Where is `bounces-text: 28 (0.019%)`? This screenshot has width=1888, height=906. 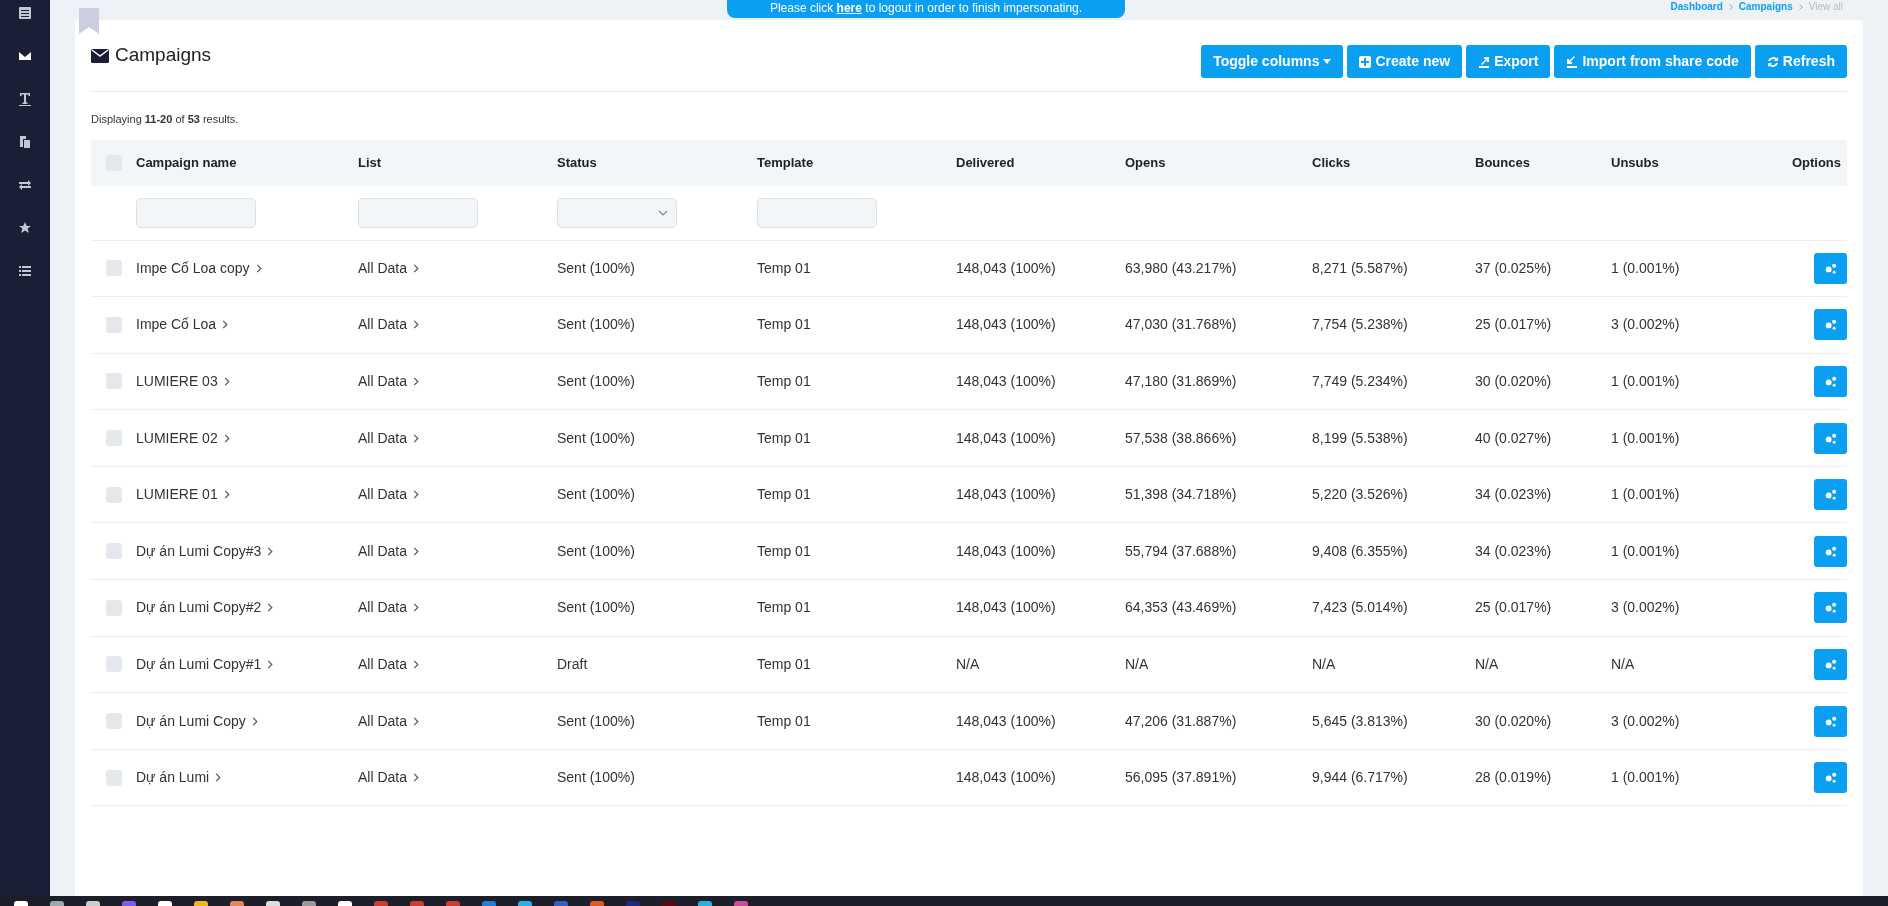 bounces-text: 28 (0.019%) is located at coordinates (1514, 778).